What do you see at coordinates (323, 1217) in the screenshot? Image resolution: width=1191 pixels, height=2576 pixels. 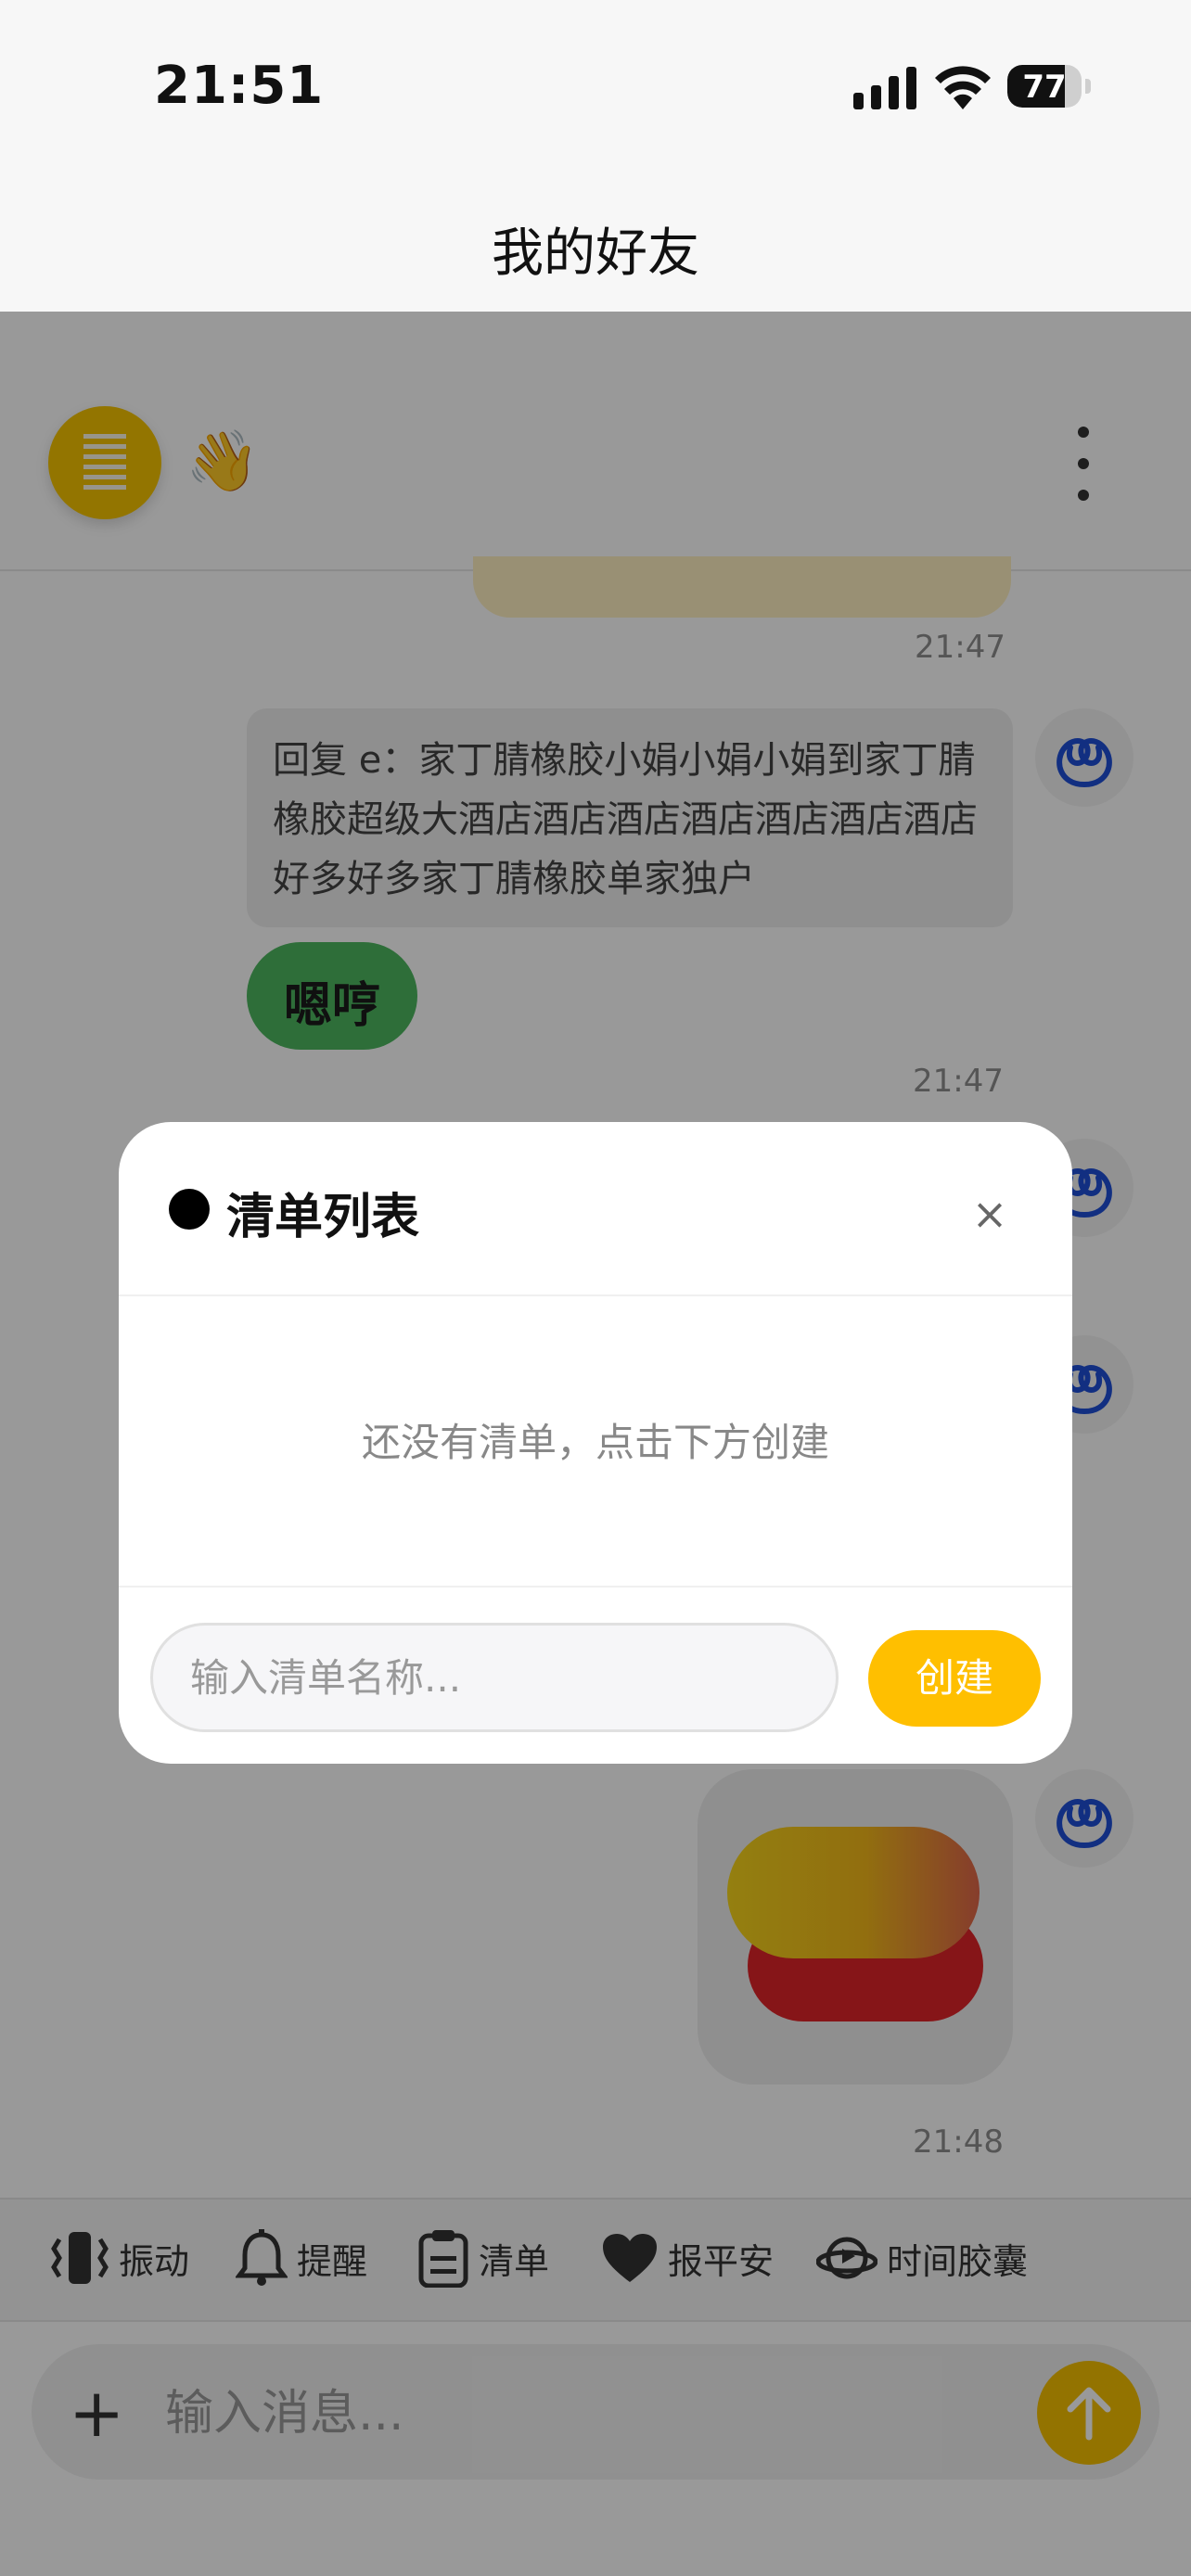 I see `modal-title: 清单列表` at bounding box center [323, 1217].